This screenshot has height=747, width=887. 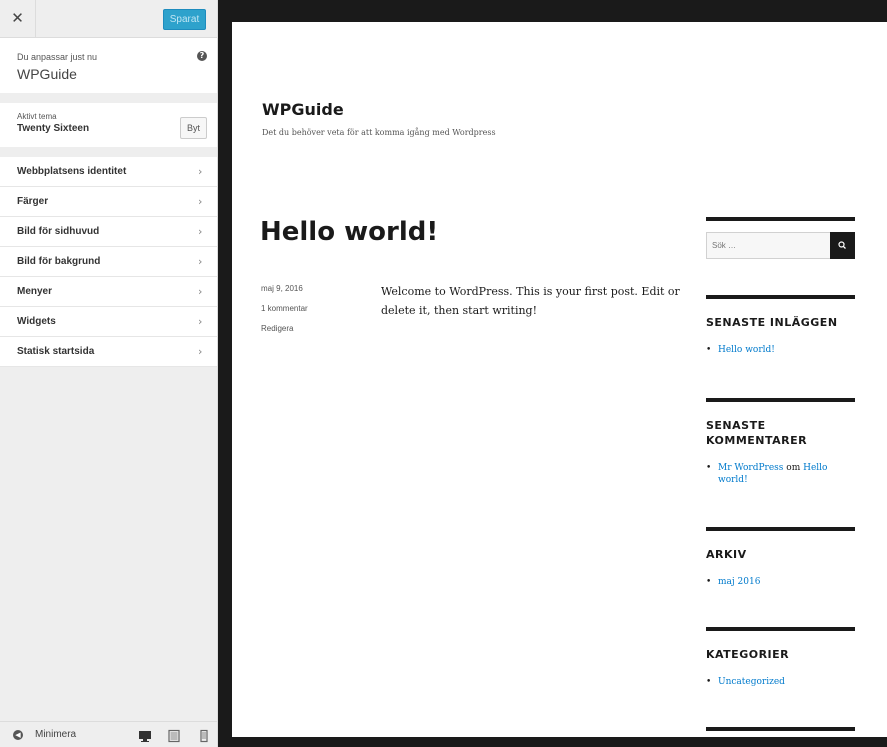 I want to click on site-title: WPGuide, so click(x=303, y=109).